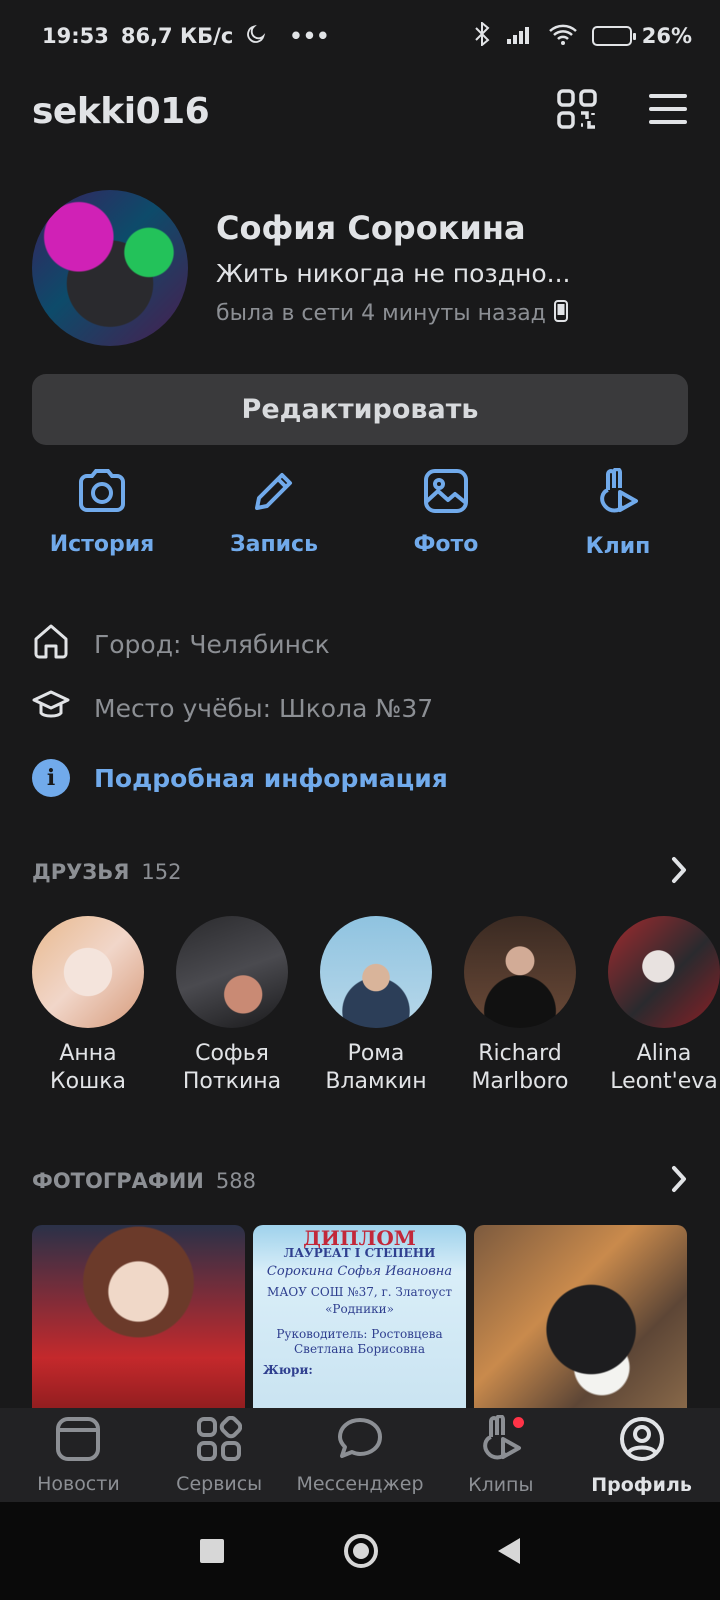  Describe the element at coordinates (81, 872) in the screenshot. I see `friends-title: ДРУЗЬЯ` at that location.